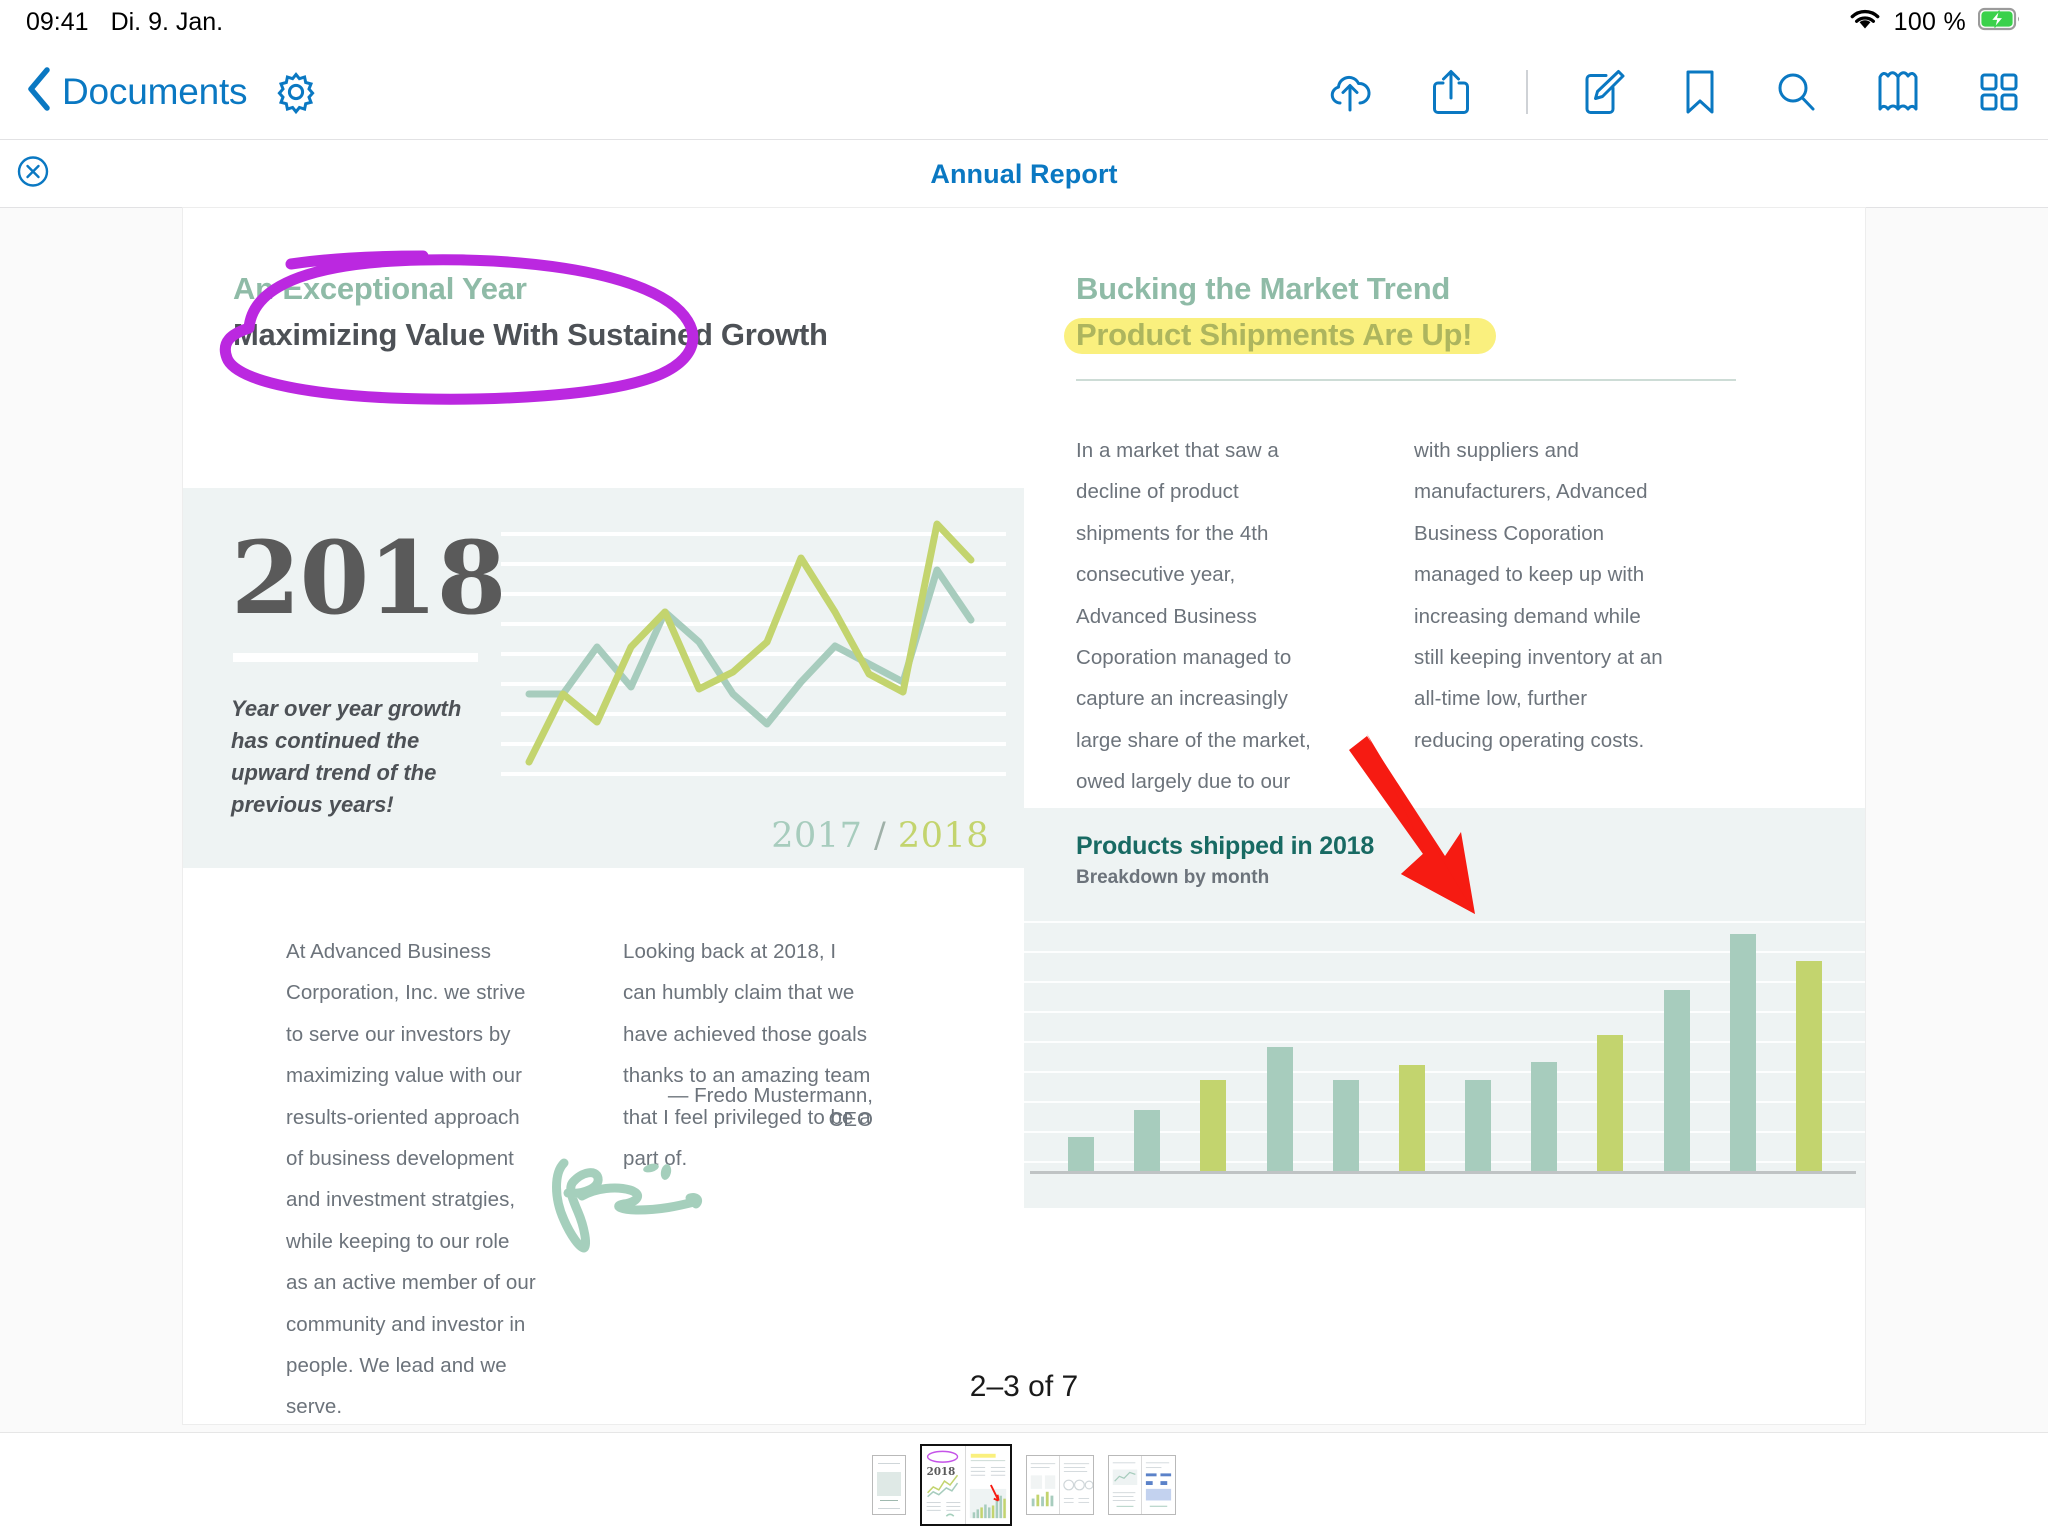  I want to click on app-toolbar: Documents, so click(1024, 92).